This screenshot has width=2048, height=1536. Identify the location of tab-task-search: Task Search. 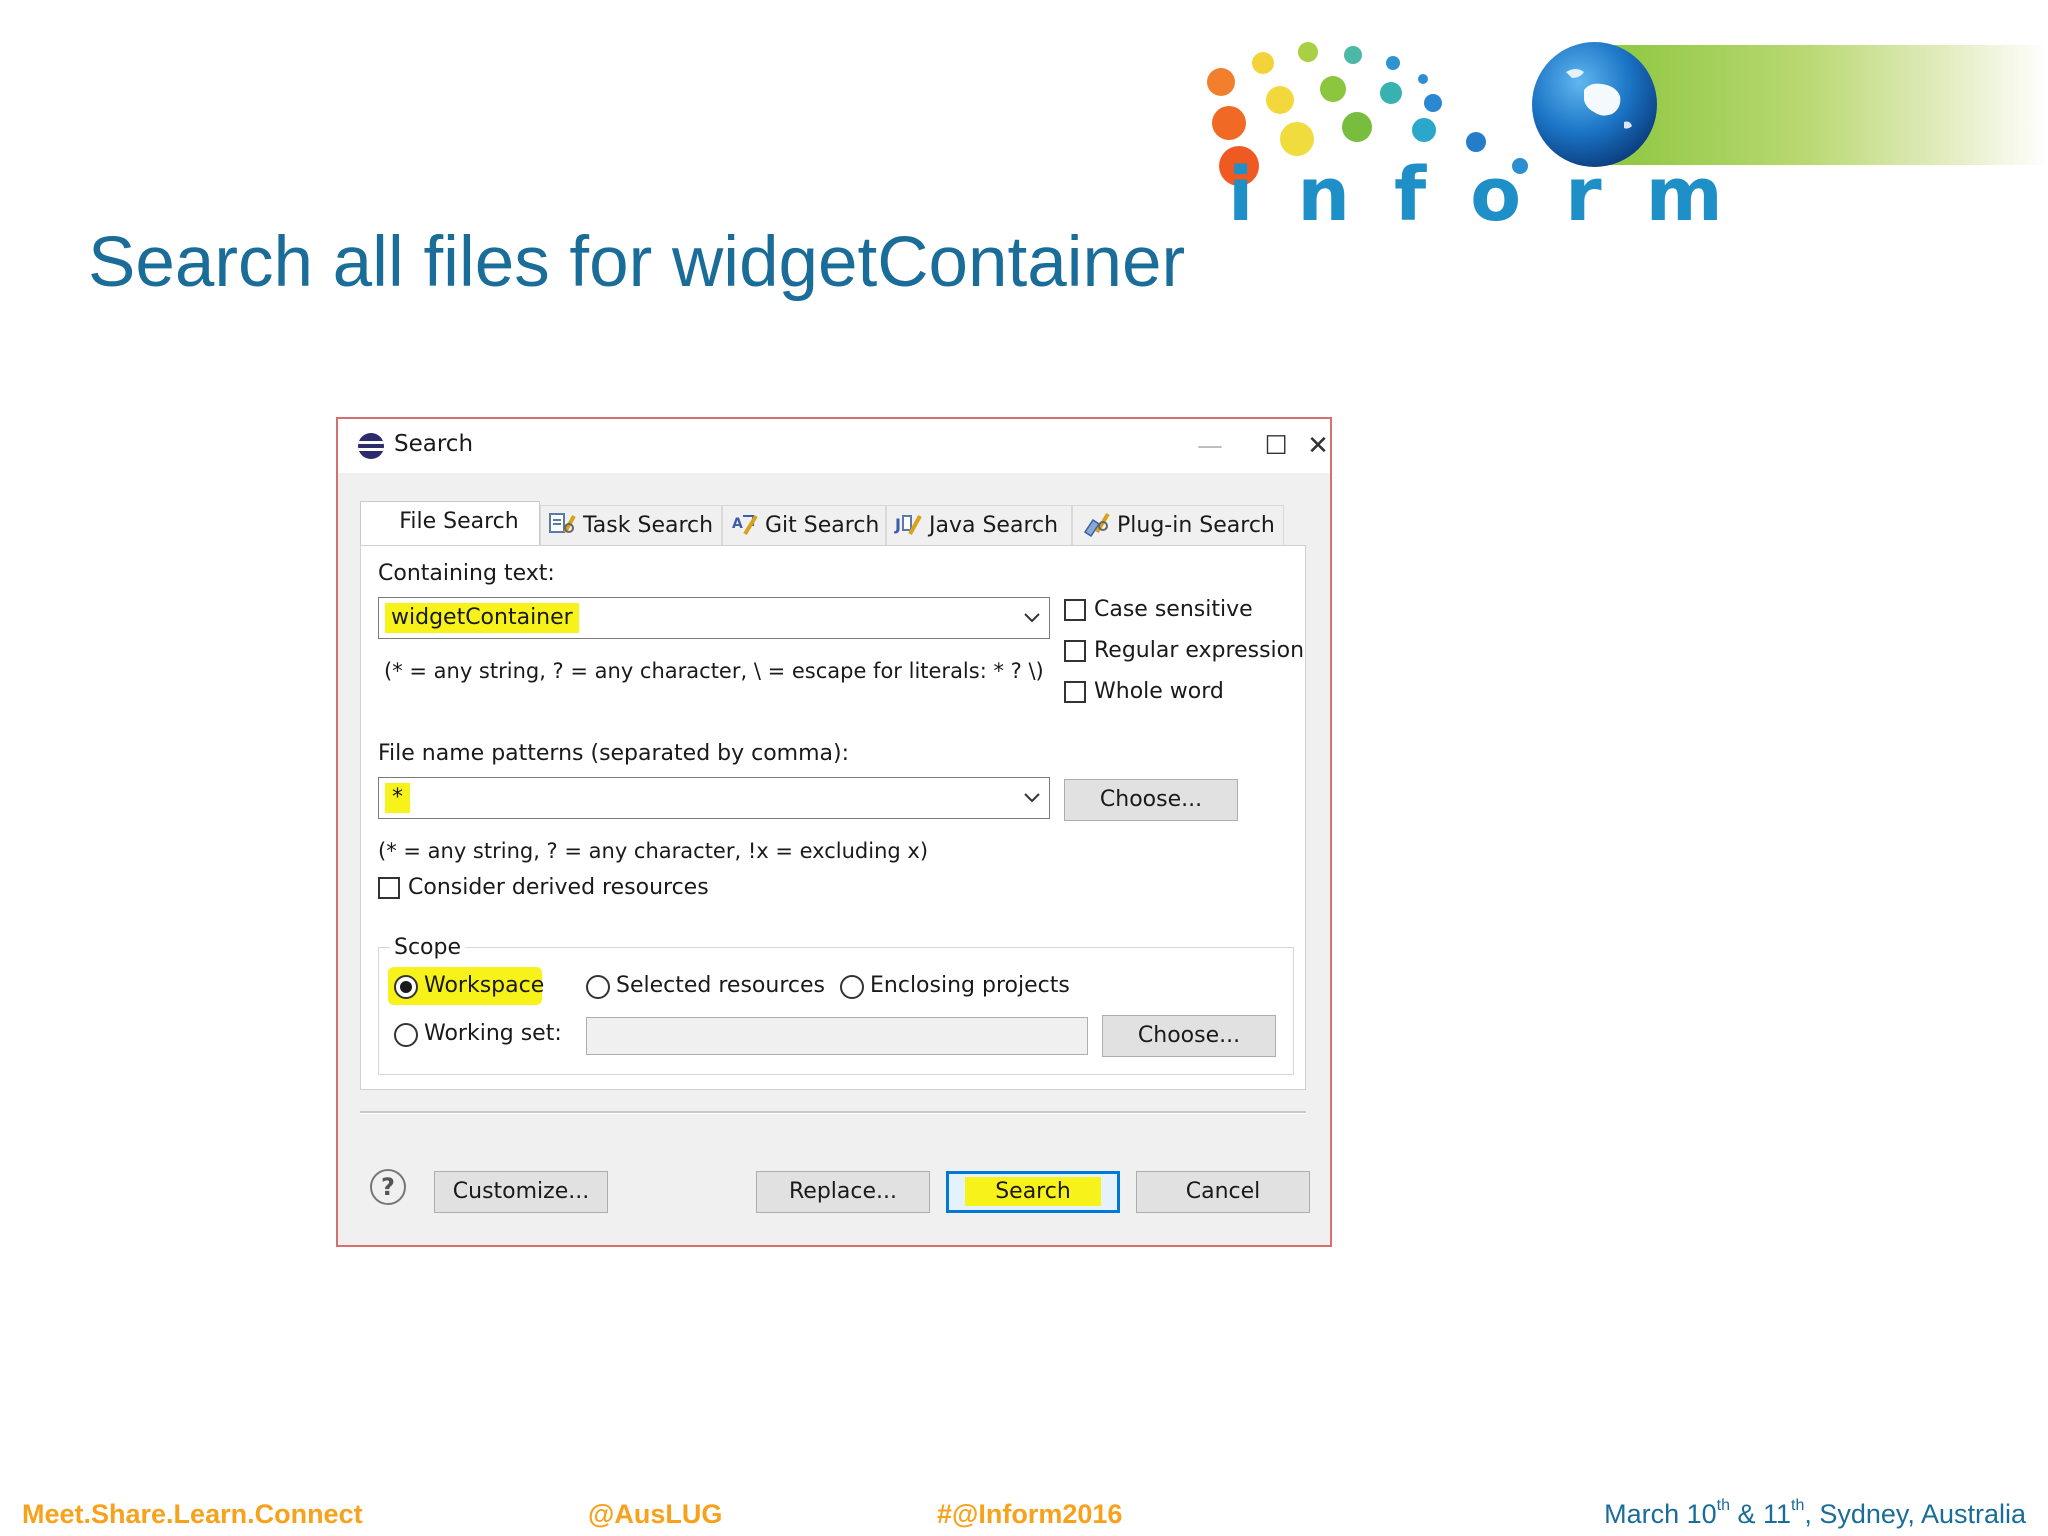
(631, 525).